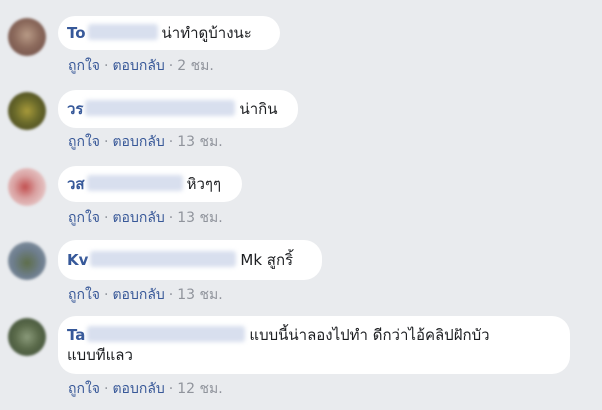  Describe the element at coordinates (369, 335) in the screenshot. I see `comment-text-line-1: แบบนี้น่าลองไปทำ ดีกว่าไอ้คลิปฝักบัว` at that location.